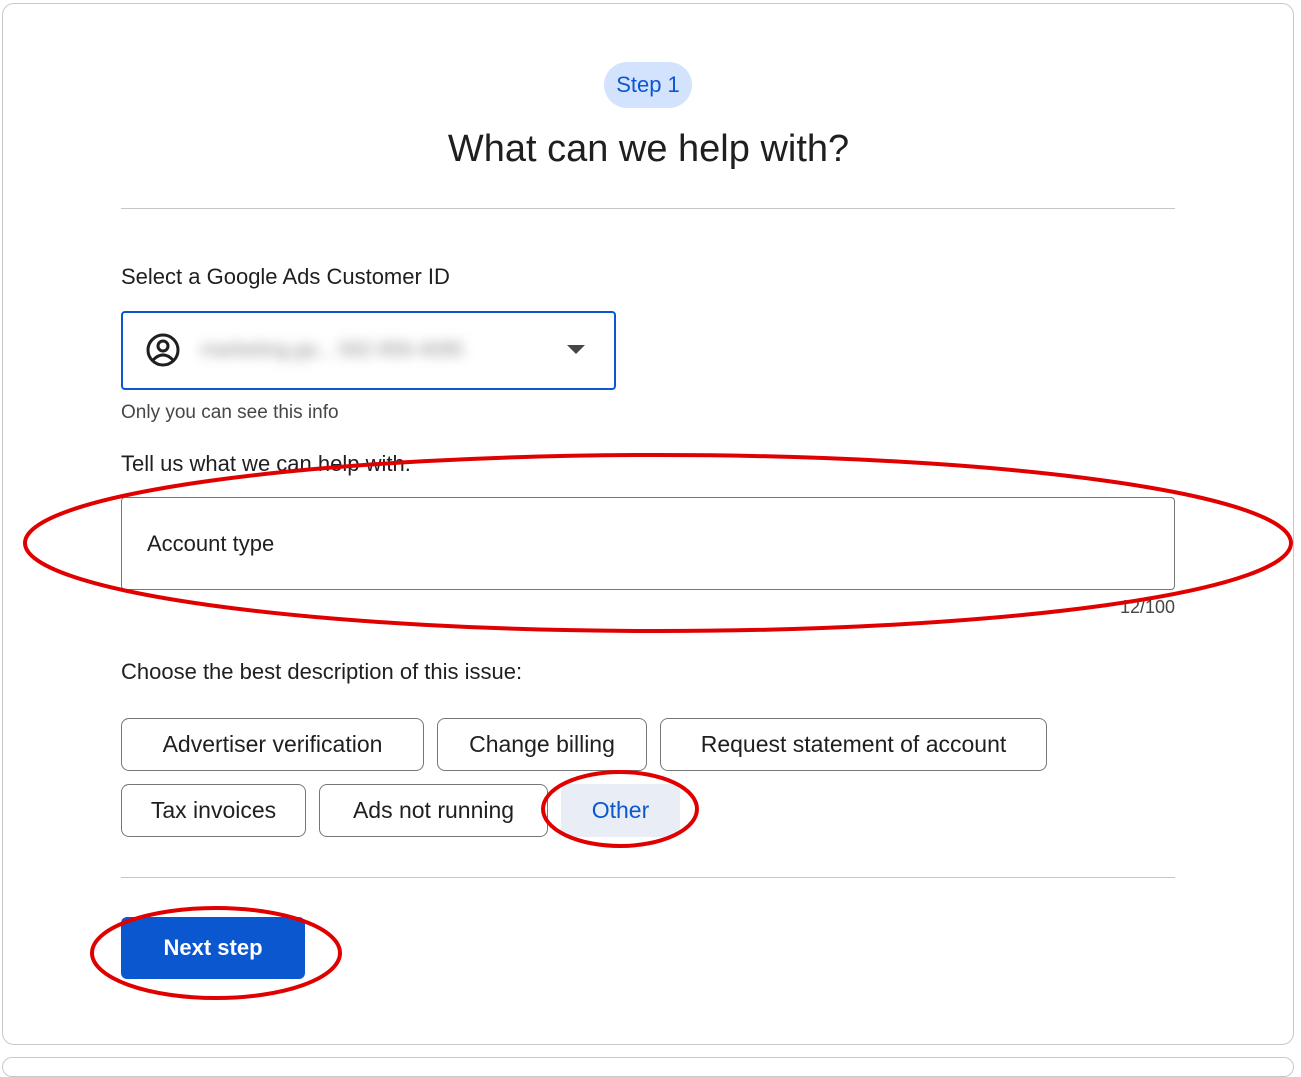 The width and height of the screenshot is (1301, 1077). Describe the element at coordinates (648, 1067) in the screenshot. I see `next-card-edge` at that location.